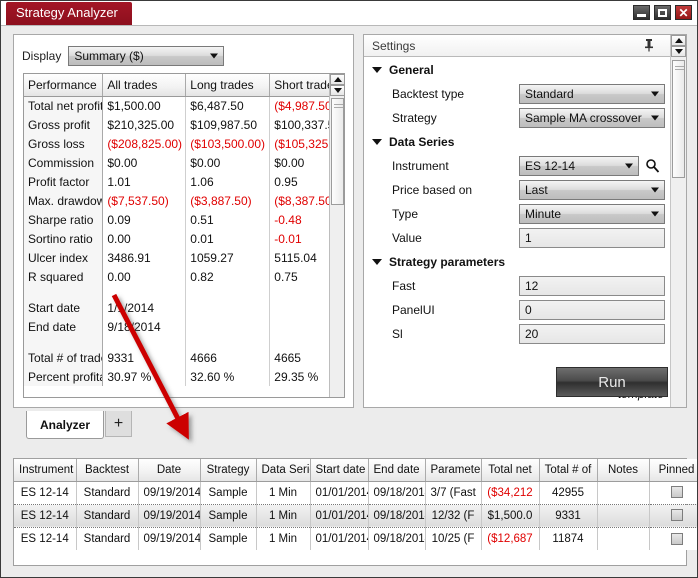 Image resolution: width=698 pixels, height=578 pixels. Describe the element at coordinates (146, 56) in the screenshot. I see `display-dropdown: Summary ($)` at that location.